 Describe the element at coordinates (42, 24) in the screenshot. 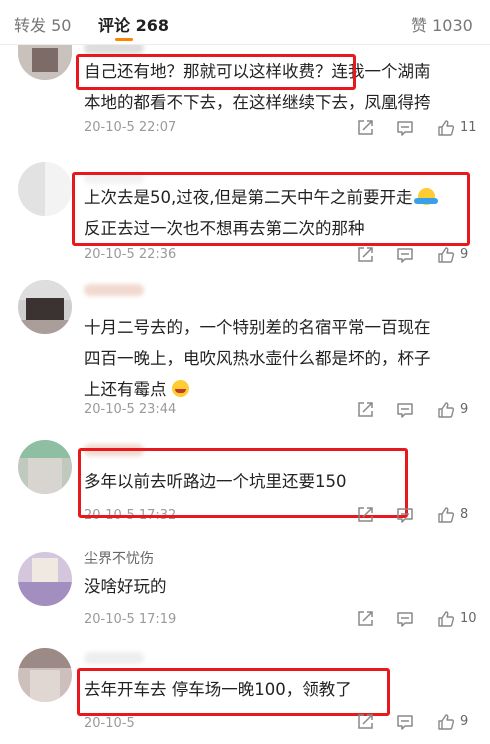

I see `tab-repost: 转发 50` at that location.